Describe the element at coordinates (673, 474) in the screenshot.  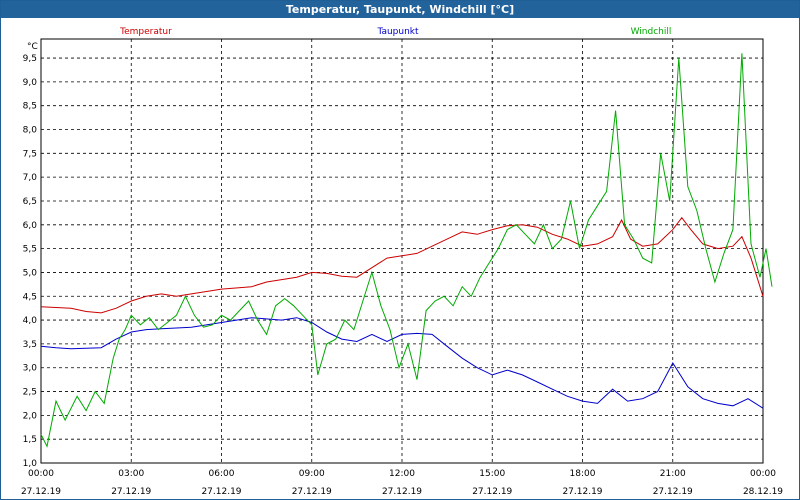
I see `x-tick-time: 21:00` at that location.